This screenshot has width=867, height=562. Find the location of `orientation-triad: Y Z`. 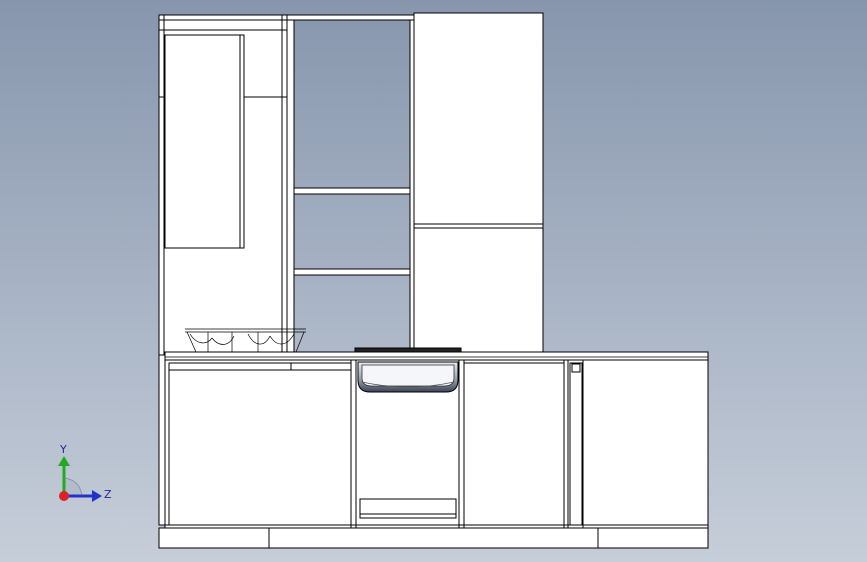

orientation-triad: Y Z is located at coordinates (82, 474).